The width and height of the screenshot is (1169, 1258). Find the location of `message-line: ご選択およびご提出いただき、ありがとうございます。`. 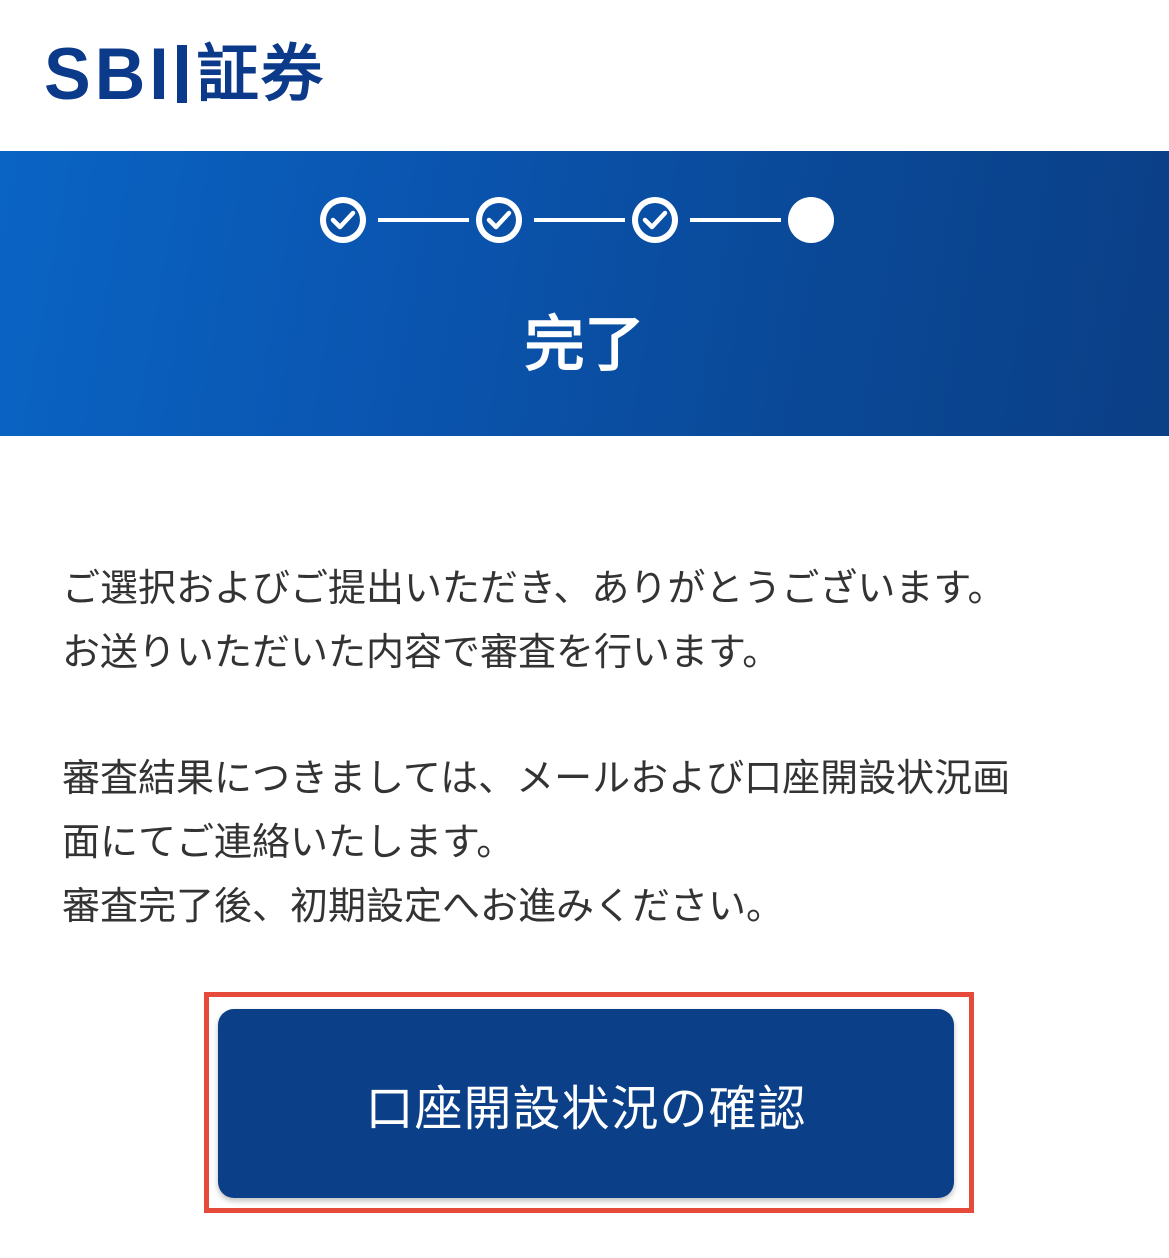

message-line: ご選択およびご提出いただき、ありがとうございます。 is located at coordinates (534, 588).